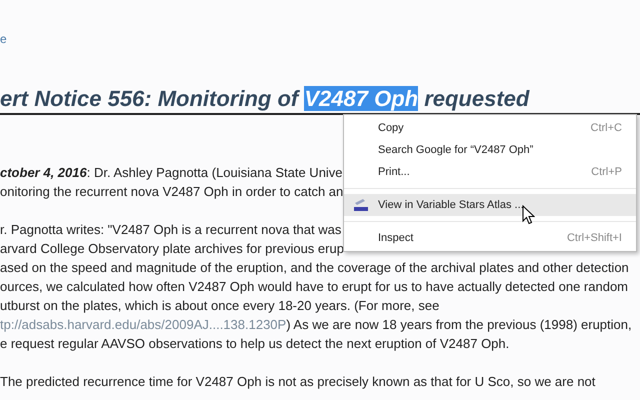 This screenshot has height=400, width=640. Describe the element at coordinates (490, 150) in the screenshot. I see `menu-item: Search Google for “V2487 Oph”` at that location.